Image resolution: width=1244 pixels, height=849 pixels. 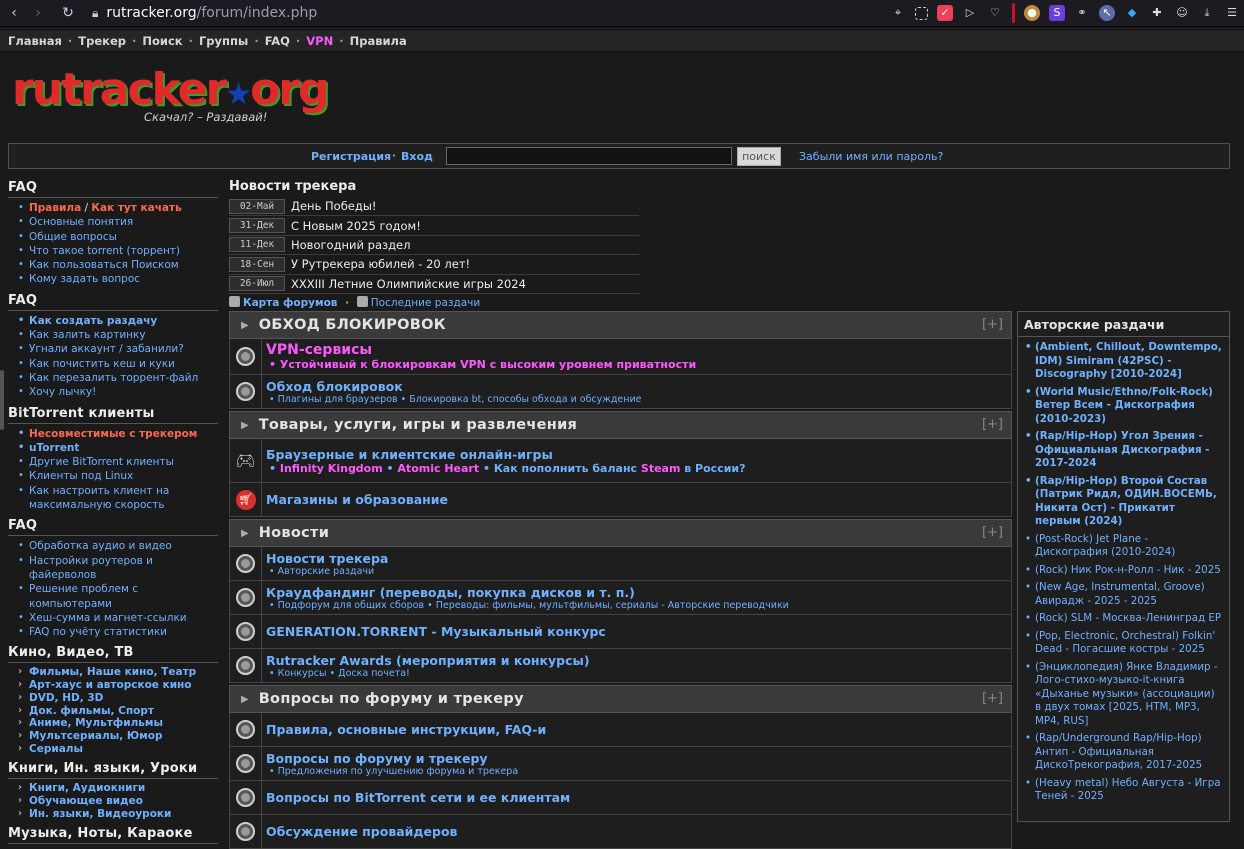 What do you see at coordinates (117, 434) in the screenshot?
I see `sidebar-item: Несовместимые с трекером` at bounding box center [117, 434].